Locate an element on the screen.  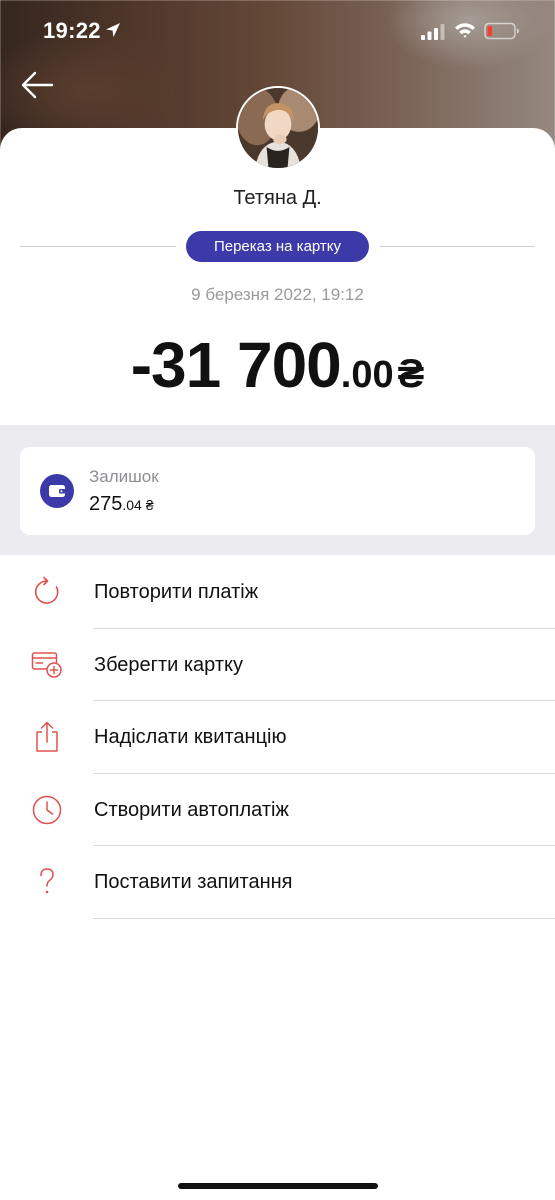
contact-name: Тетяна Д. is located at coordinates (277, 198).